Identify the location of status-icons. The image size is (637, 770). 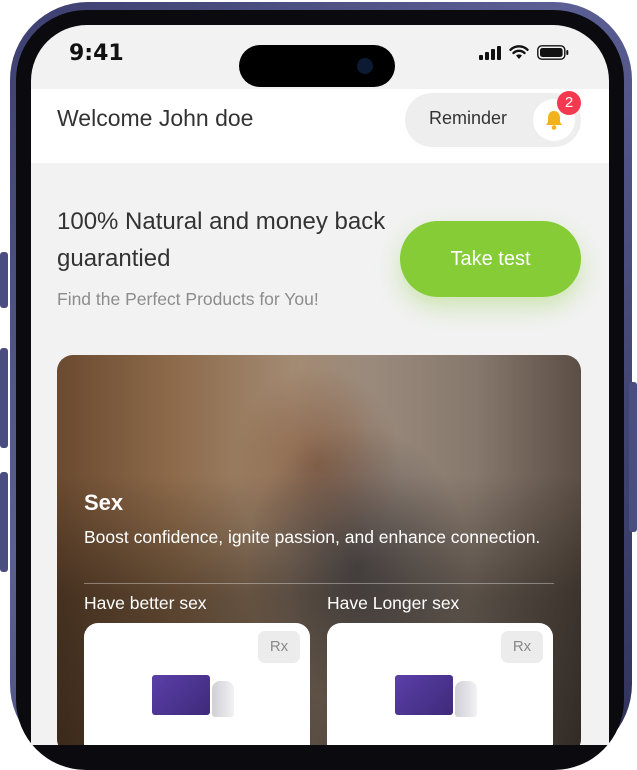
(524, 52).